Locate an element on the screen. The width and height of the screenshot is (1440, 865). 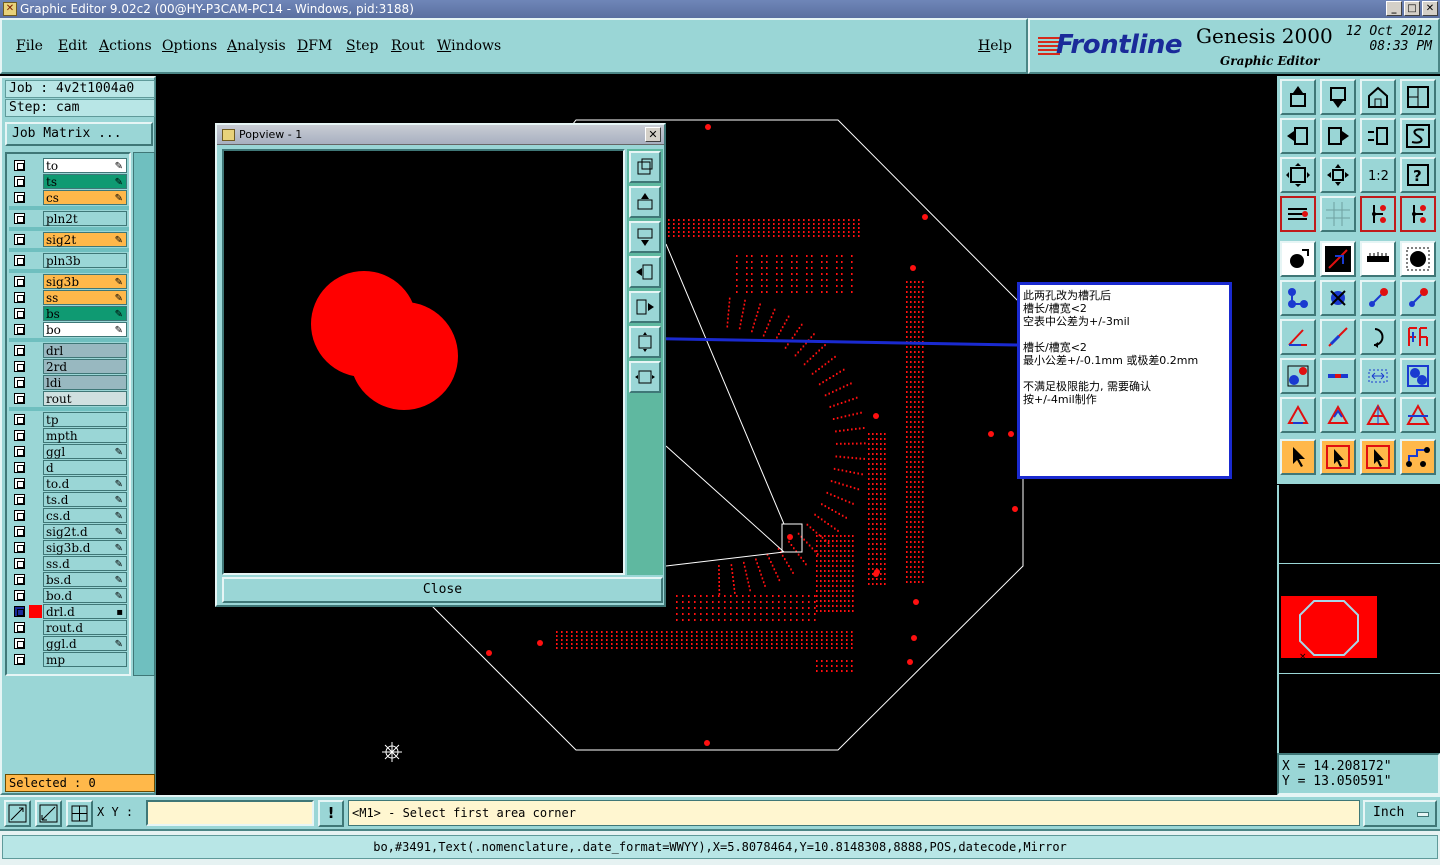
tool-arc-dots2-button is located at coordinates (1418, 298).